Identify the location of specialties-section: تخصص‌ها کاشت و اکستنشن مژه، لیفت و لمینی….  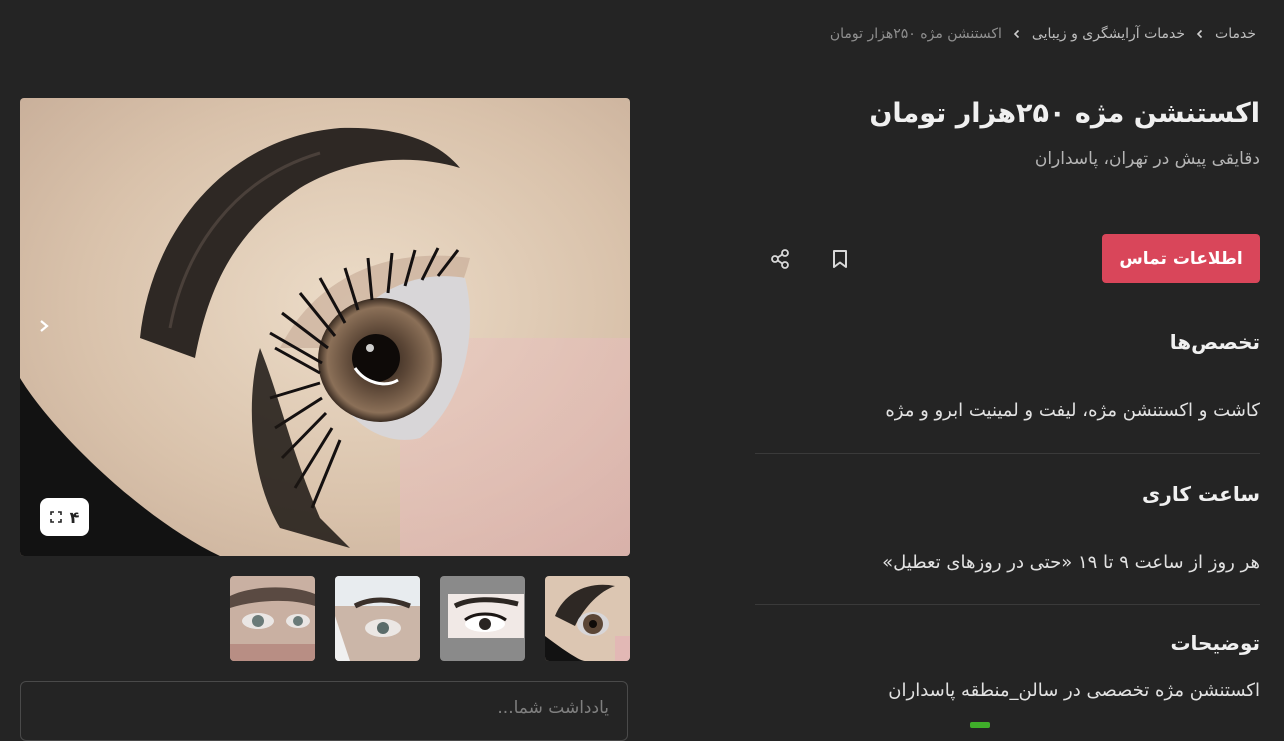
(1007, 375).